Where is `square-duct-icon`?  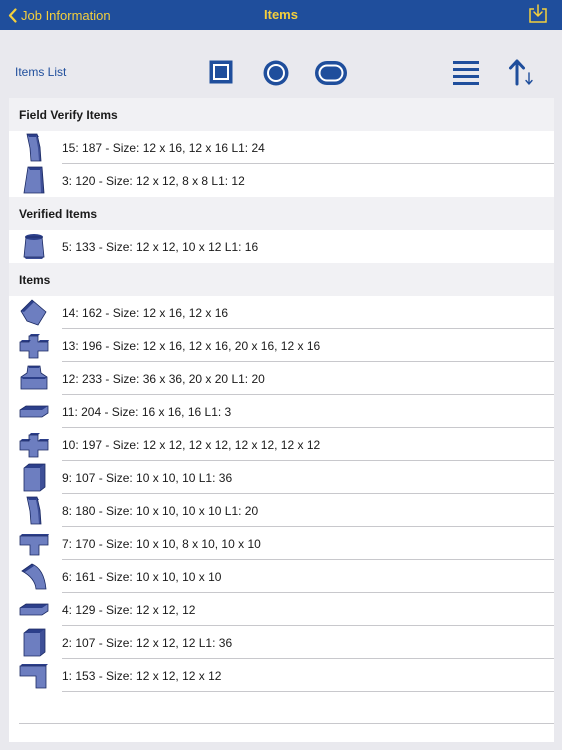
square-duct-icon is located at coordinates (221, 72).